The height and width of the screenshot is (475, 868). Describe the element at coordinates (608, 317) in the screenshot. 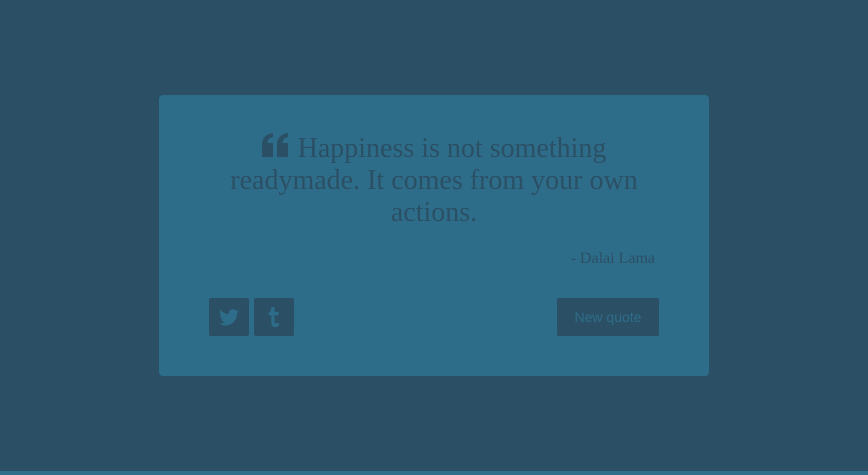

I see `new-quote-button: New quote` at that location.